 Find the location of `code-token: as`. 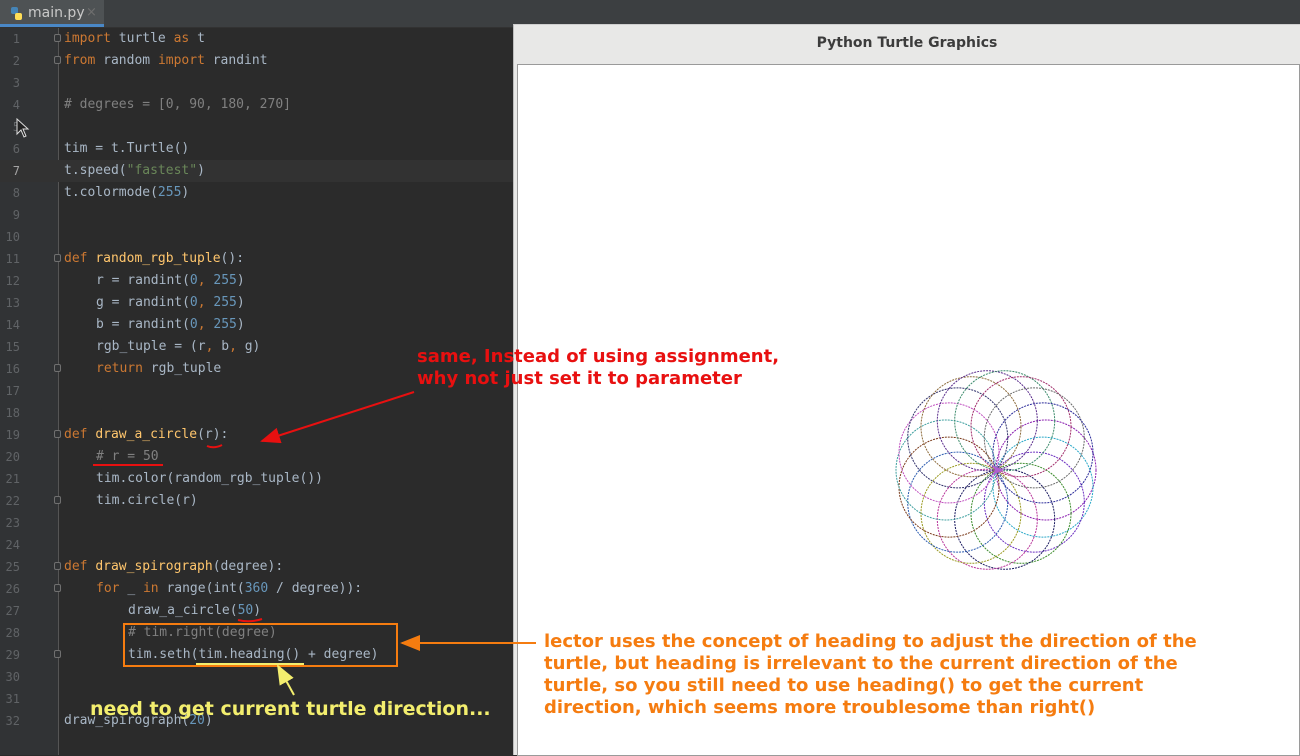

code-token: as is located at coordinates (181, 38).